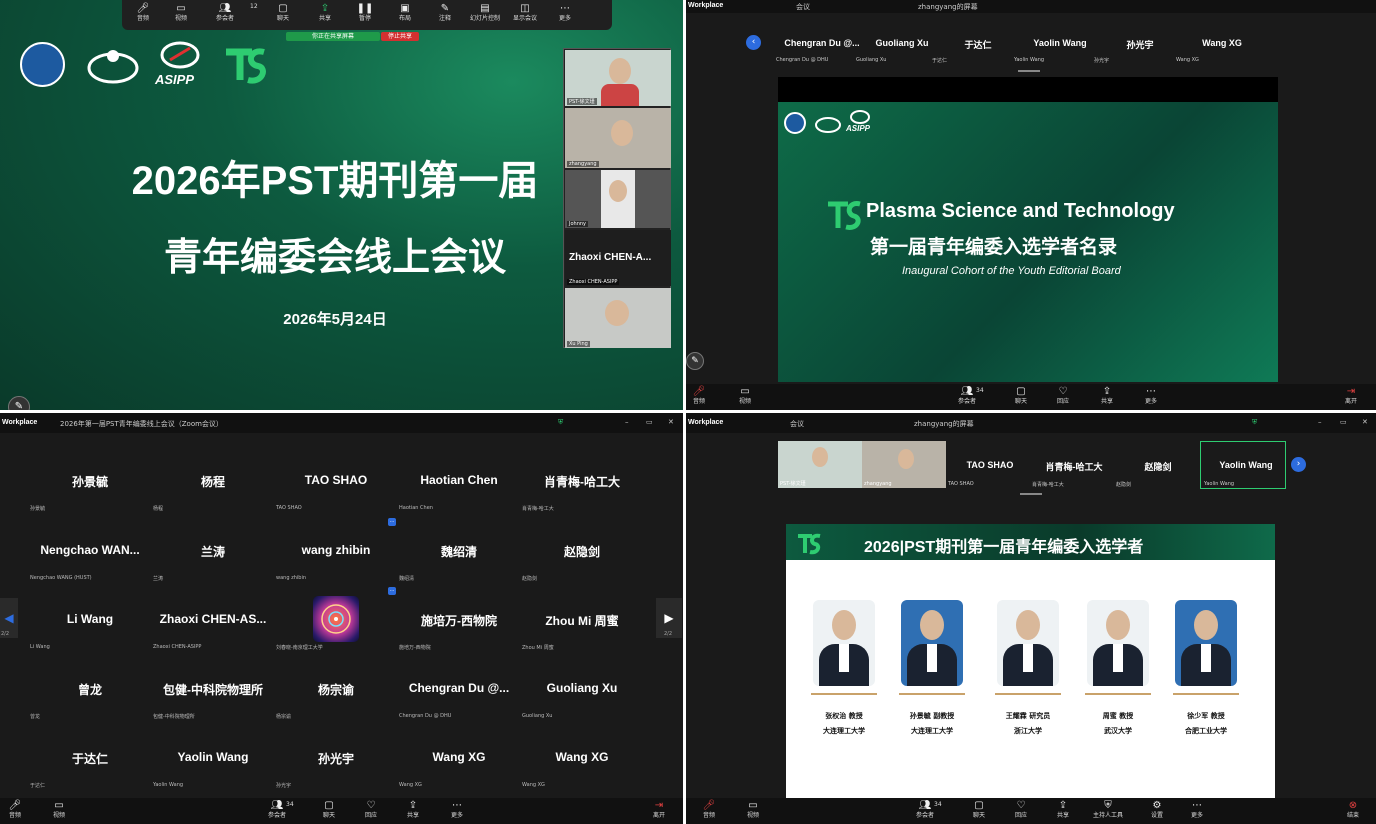 The image size is (1376, 824). I want to click on next-page-button: ›, so click(1298, 464).